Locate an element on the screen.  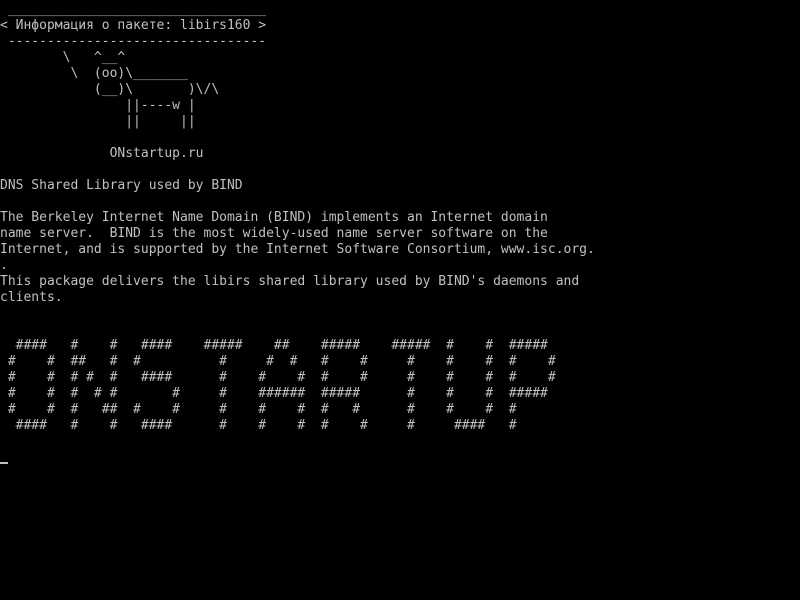
banner-ascii-line-5: # # # ## # # # # # # # # # # # is located at coordinates (258, 409).